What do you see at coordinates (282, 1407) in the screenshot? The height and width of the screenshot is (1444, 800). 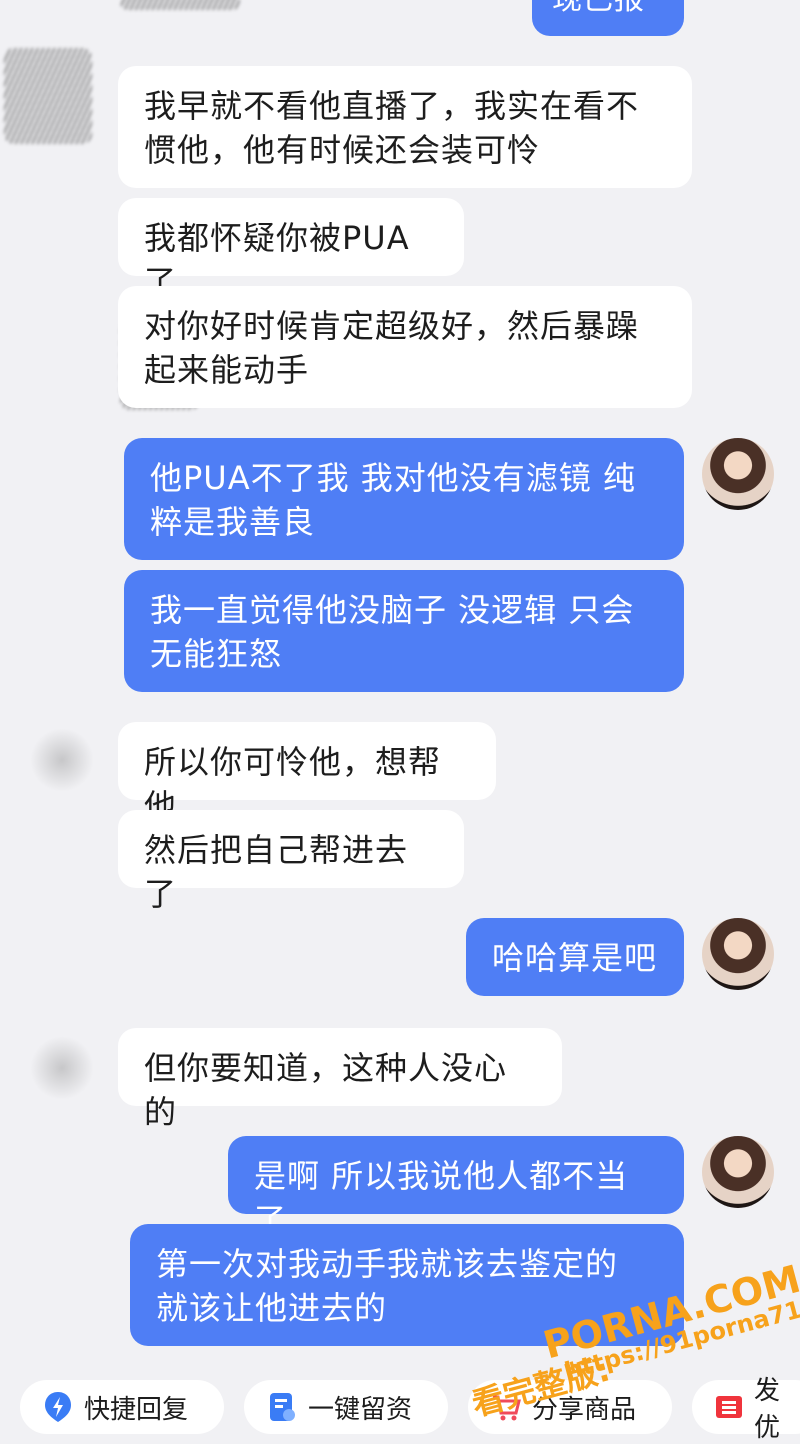 I see `contact-card-icon` at bounding box center [282, 1407].